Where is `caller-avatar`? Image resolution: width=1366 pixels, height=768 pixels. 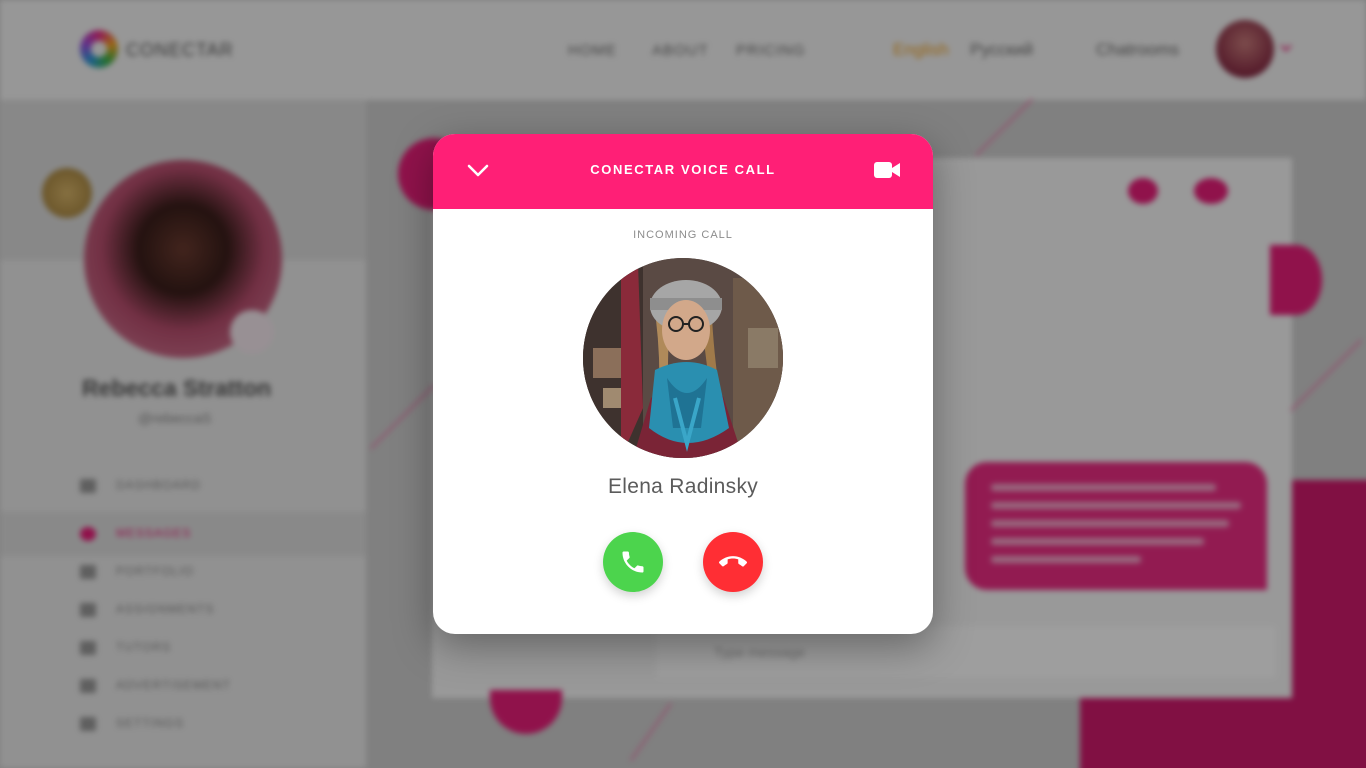
caller-avatar is located at coordinates (683, 358).